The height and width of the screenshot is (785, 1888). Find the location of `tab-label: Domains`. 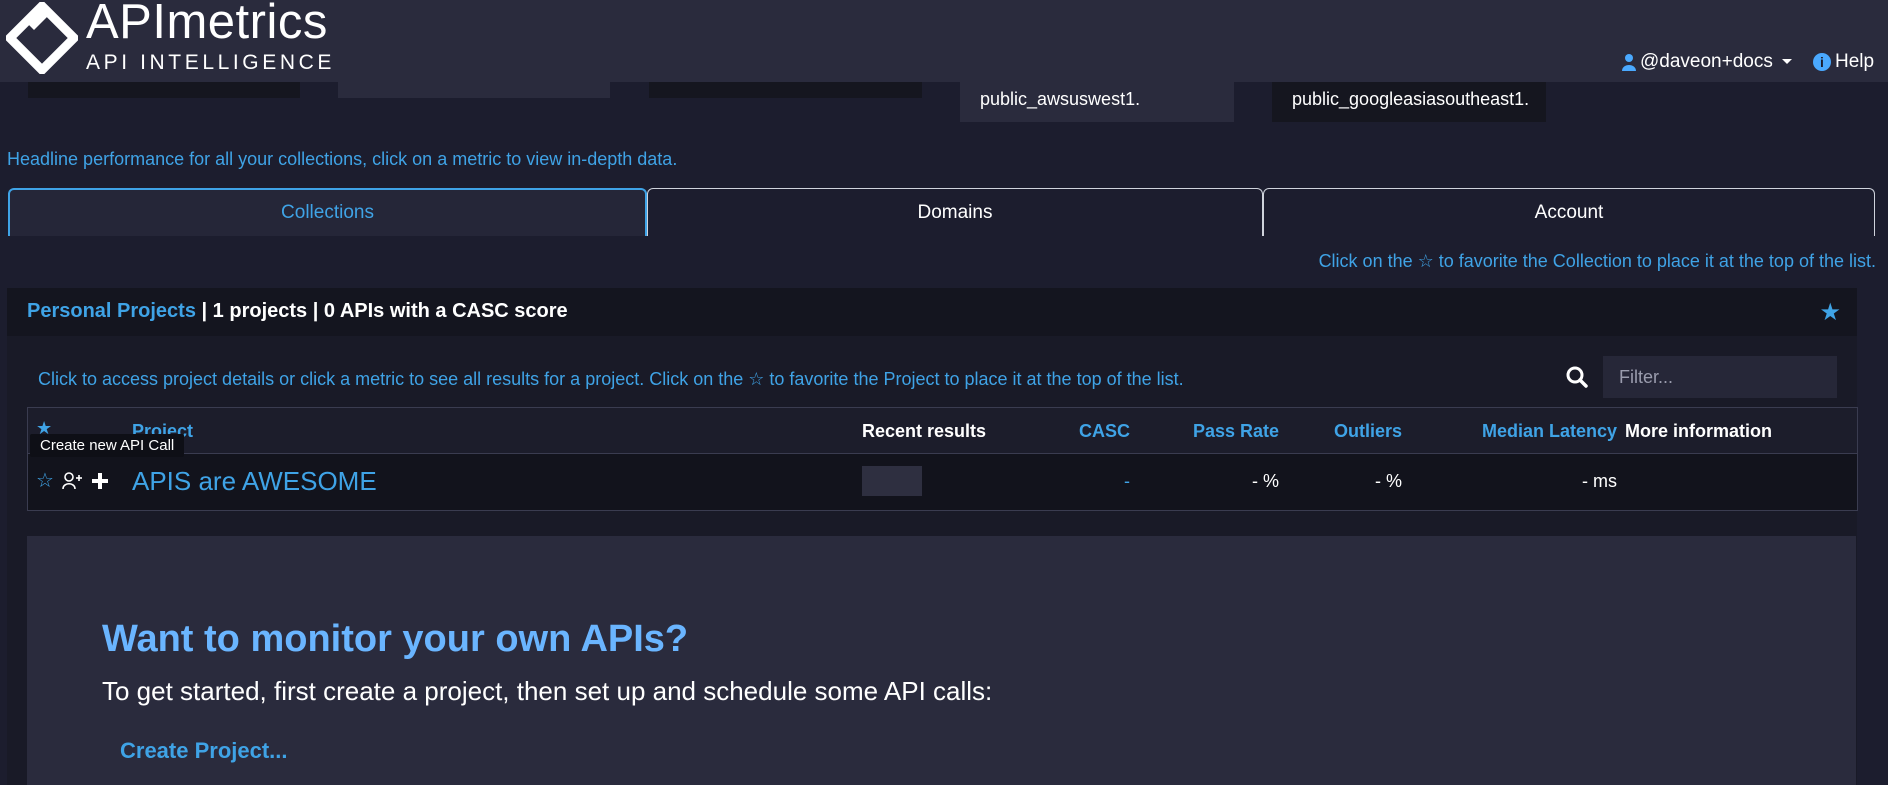

tab-label: Domains is located at coordinates (955, 212).